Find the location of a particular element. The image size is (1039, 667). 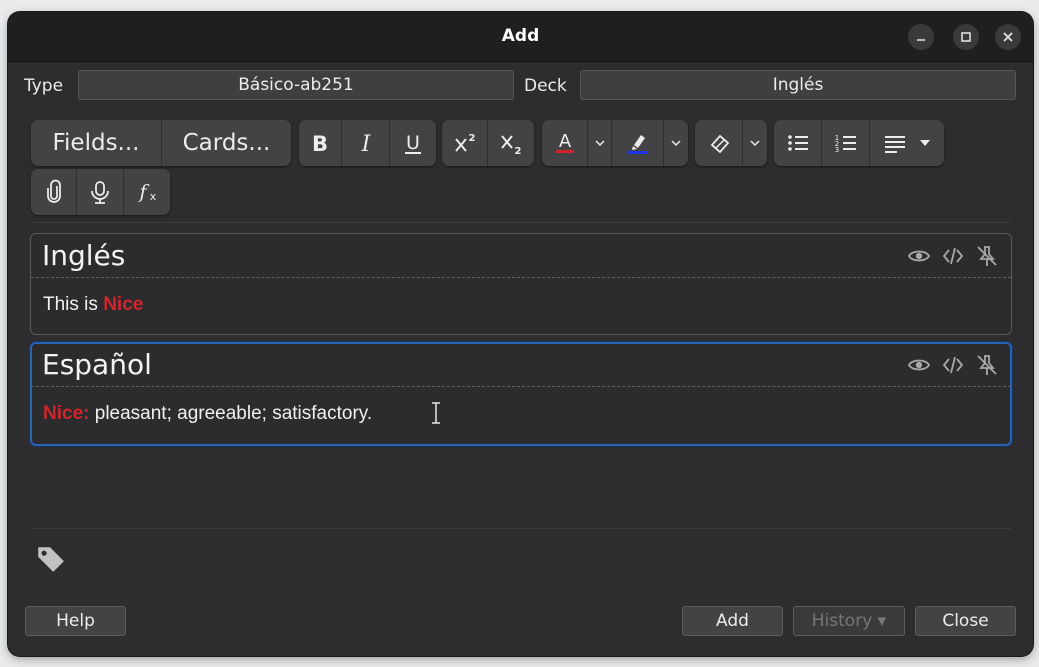

superscript-icon: 2 is located at coordinates (464, 142).